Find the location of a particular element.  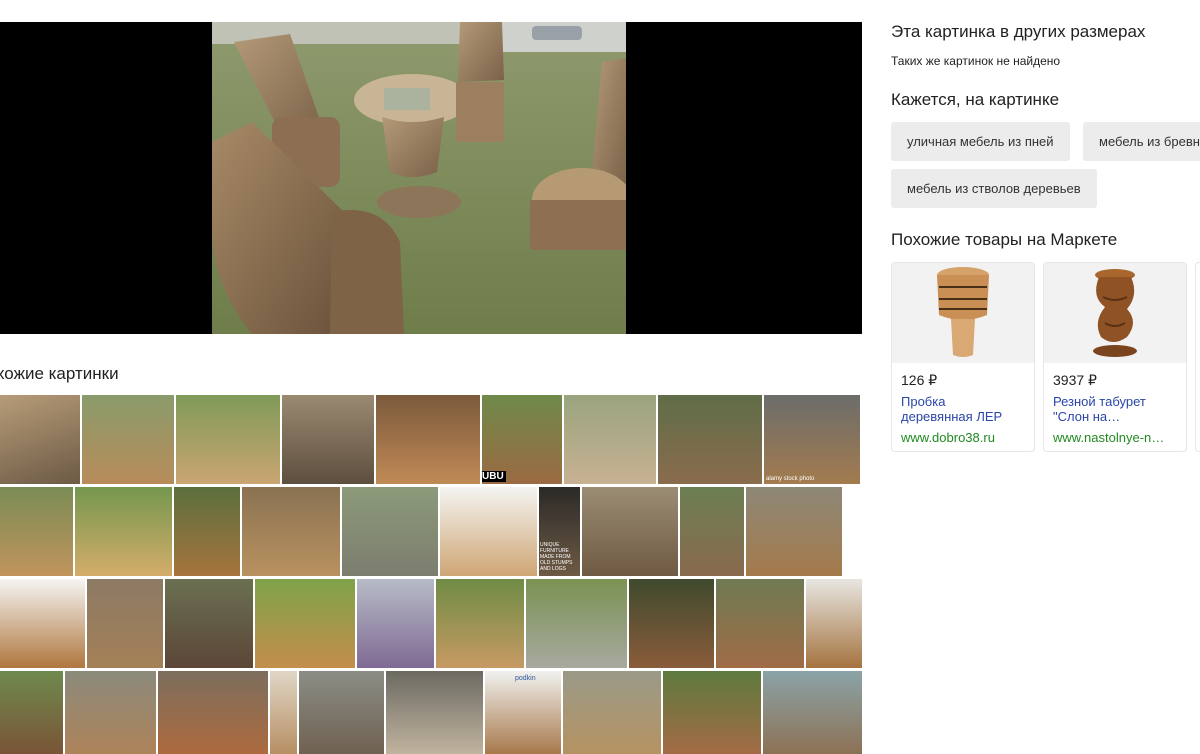

product-title: Пробка деревянная ЛЕР is located at coordinates (963, 409).